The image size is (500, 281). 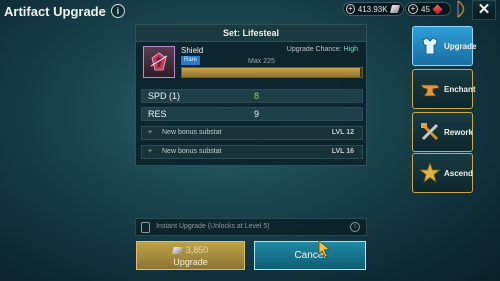 I want to click on stat-value: 9, so click(x=257, y=114).